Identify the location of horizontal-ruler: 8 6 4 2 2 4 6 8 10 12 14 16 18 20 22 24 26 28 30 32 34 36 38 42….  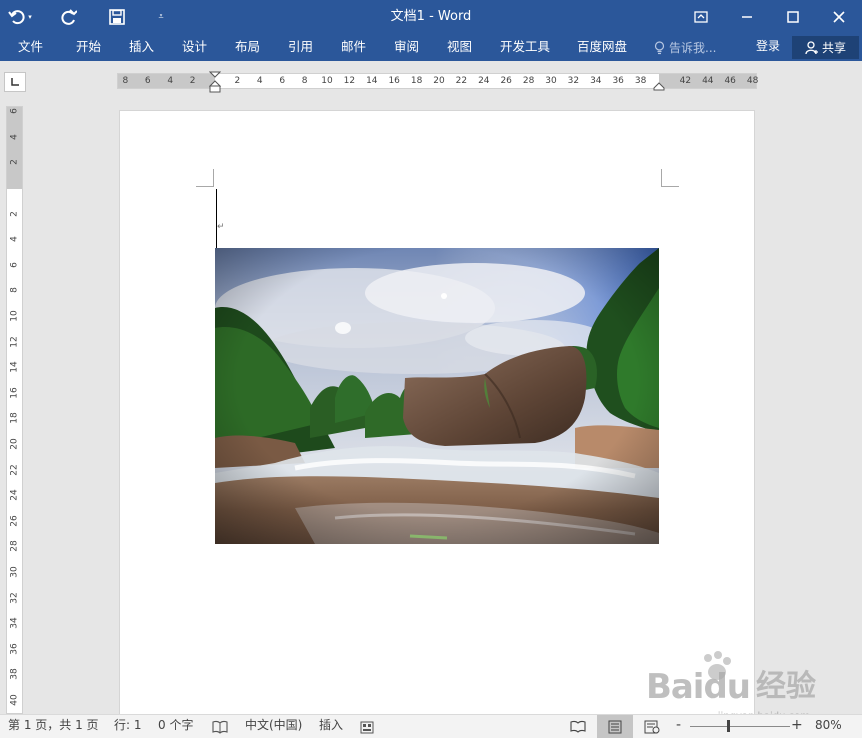
(438, 82).